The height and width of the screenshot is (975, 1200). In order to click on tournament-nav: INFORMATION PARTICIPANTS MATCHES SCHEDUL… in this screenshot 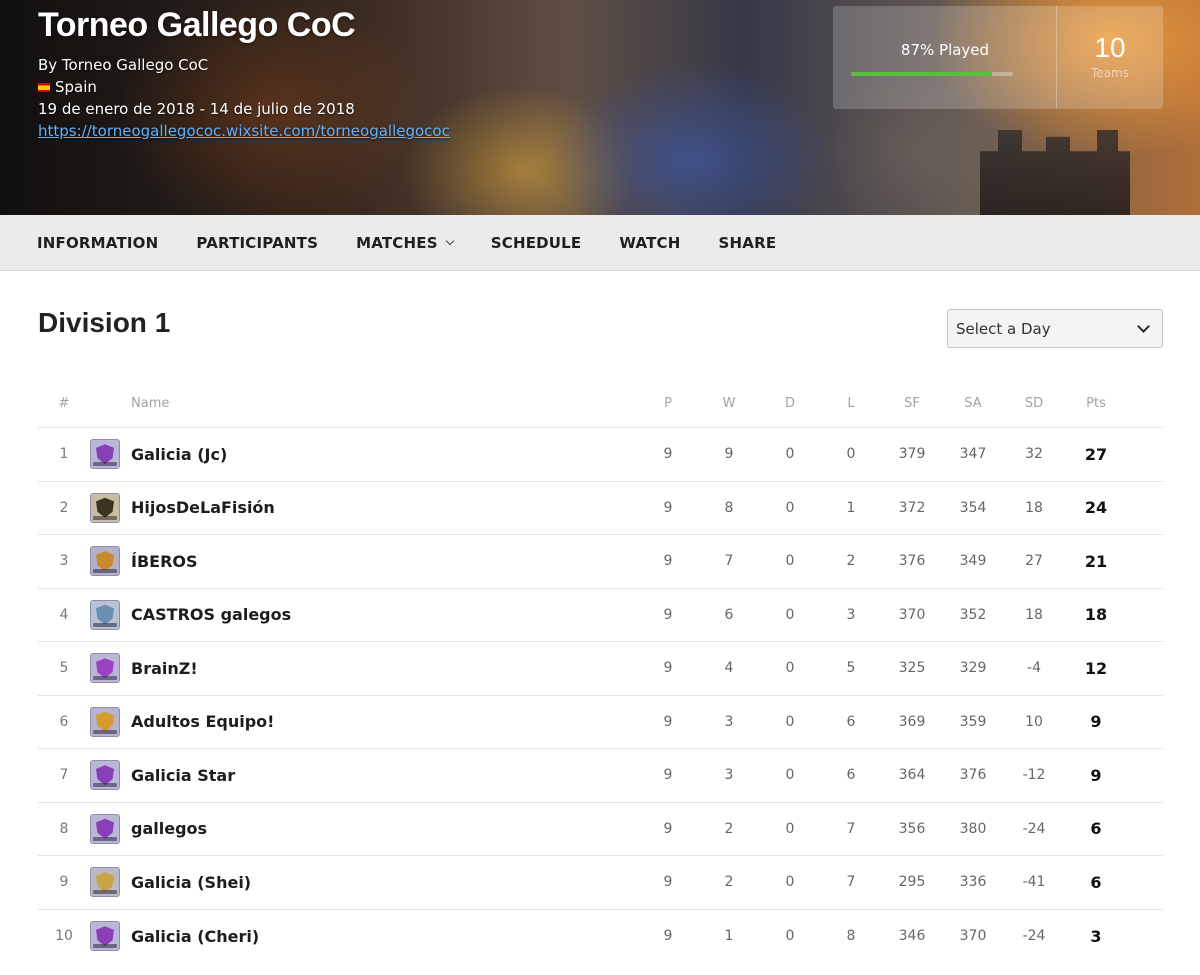, I will do `click(600, 243)`.